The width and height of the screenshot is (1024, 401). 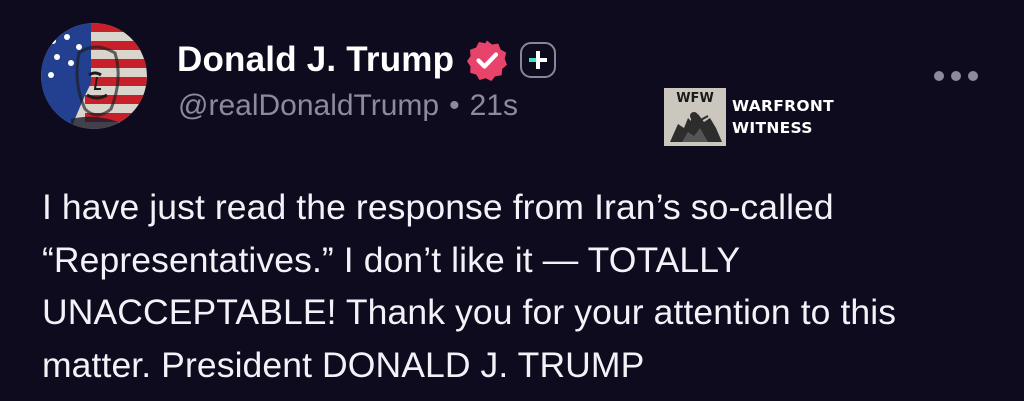 I want to click on watermark-logo: WFW, so click(x=695, y=117).